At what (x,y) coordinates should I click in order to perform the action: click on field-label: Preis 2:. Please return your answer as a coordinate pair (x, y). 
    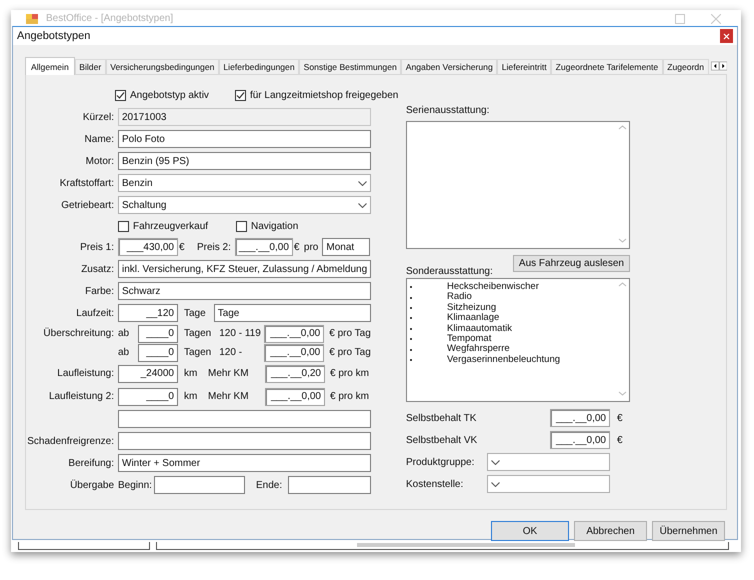
    Looking at the image, I should click on (214, 247).